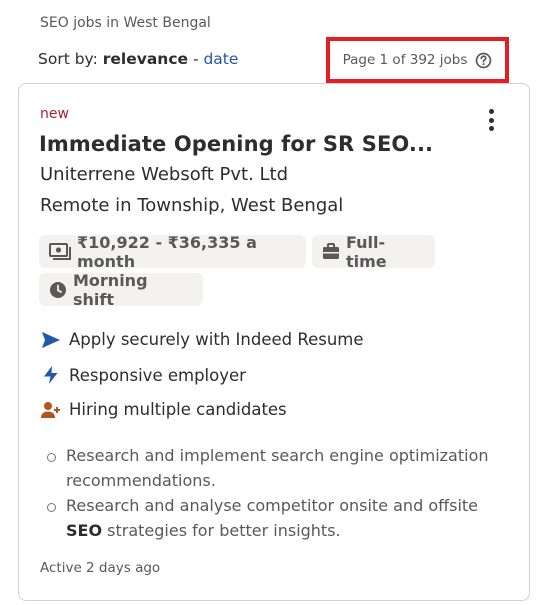 The image size is (551, 605). What do you see at coordinates (167, 251) in the screenshot?
I see `salary-text: ₹10,922 - ₹36,335 a month` at bounding box center [167, 251].